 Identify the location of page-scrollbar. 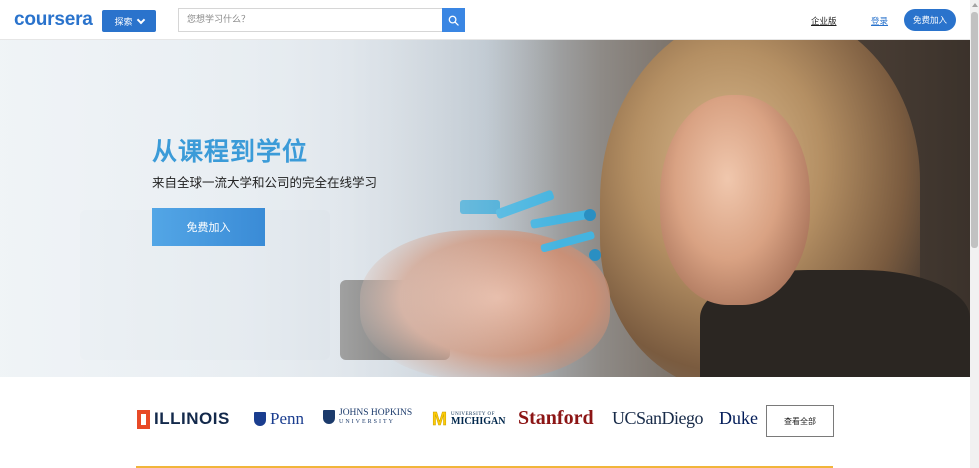
(974, 234).